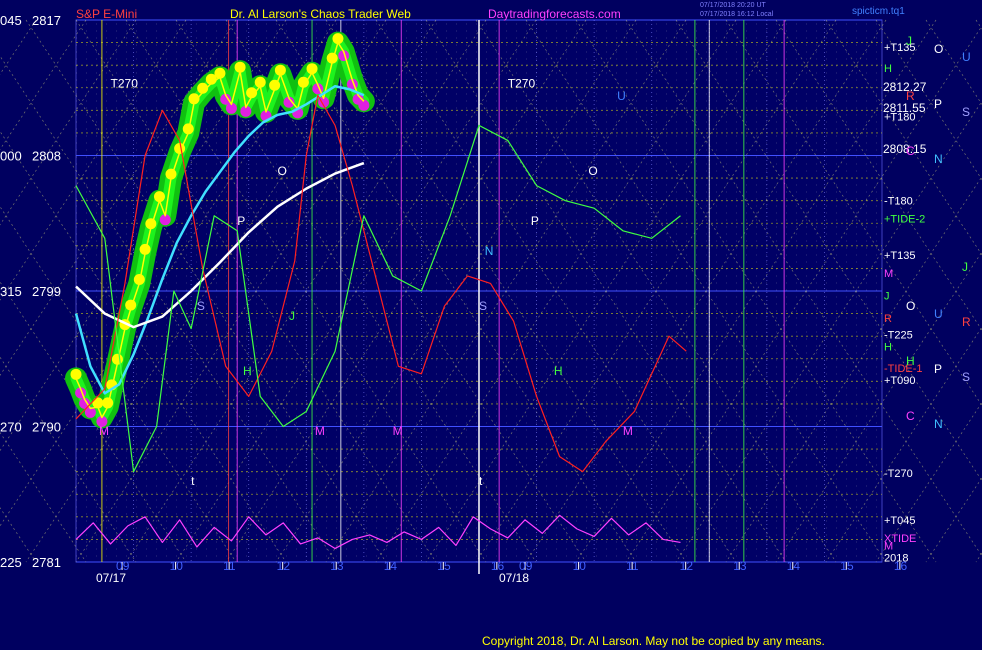 The width and height of the screenshot is (982, 650). Describe the element at coordinates (11, 20) in the screenshot. I see `y-tick-prefix: 045` at that location.